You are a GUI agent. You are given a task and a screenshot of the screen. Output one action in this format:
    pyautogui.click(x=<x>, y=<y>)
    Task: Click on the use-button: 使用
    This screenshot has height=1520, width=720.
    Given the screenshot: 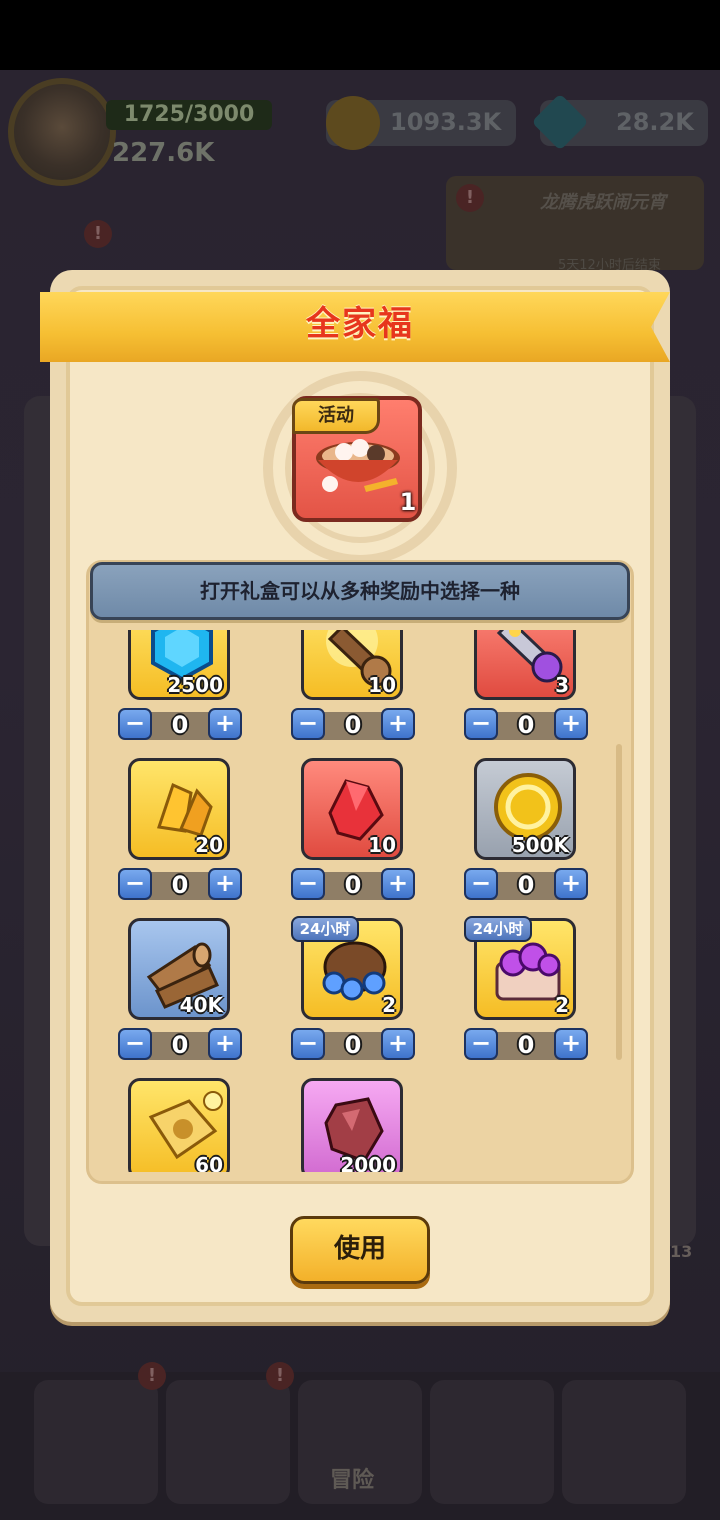 What is the action you would take?
    pyautogui.click(x=360, y=1250)
    